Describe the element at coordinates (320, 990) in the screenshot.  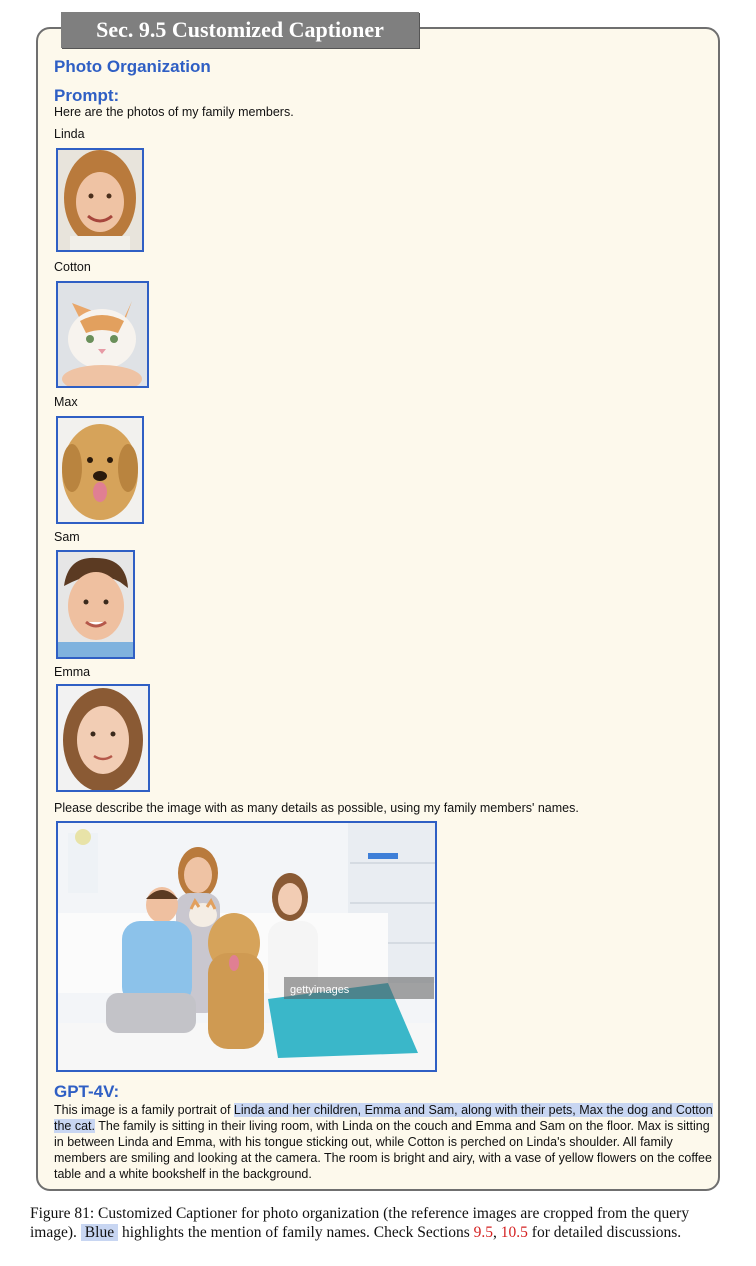
I see `getty-watermark: gettyimages` at that location.